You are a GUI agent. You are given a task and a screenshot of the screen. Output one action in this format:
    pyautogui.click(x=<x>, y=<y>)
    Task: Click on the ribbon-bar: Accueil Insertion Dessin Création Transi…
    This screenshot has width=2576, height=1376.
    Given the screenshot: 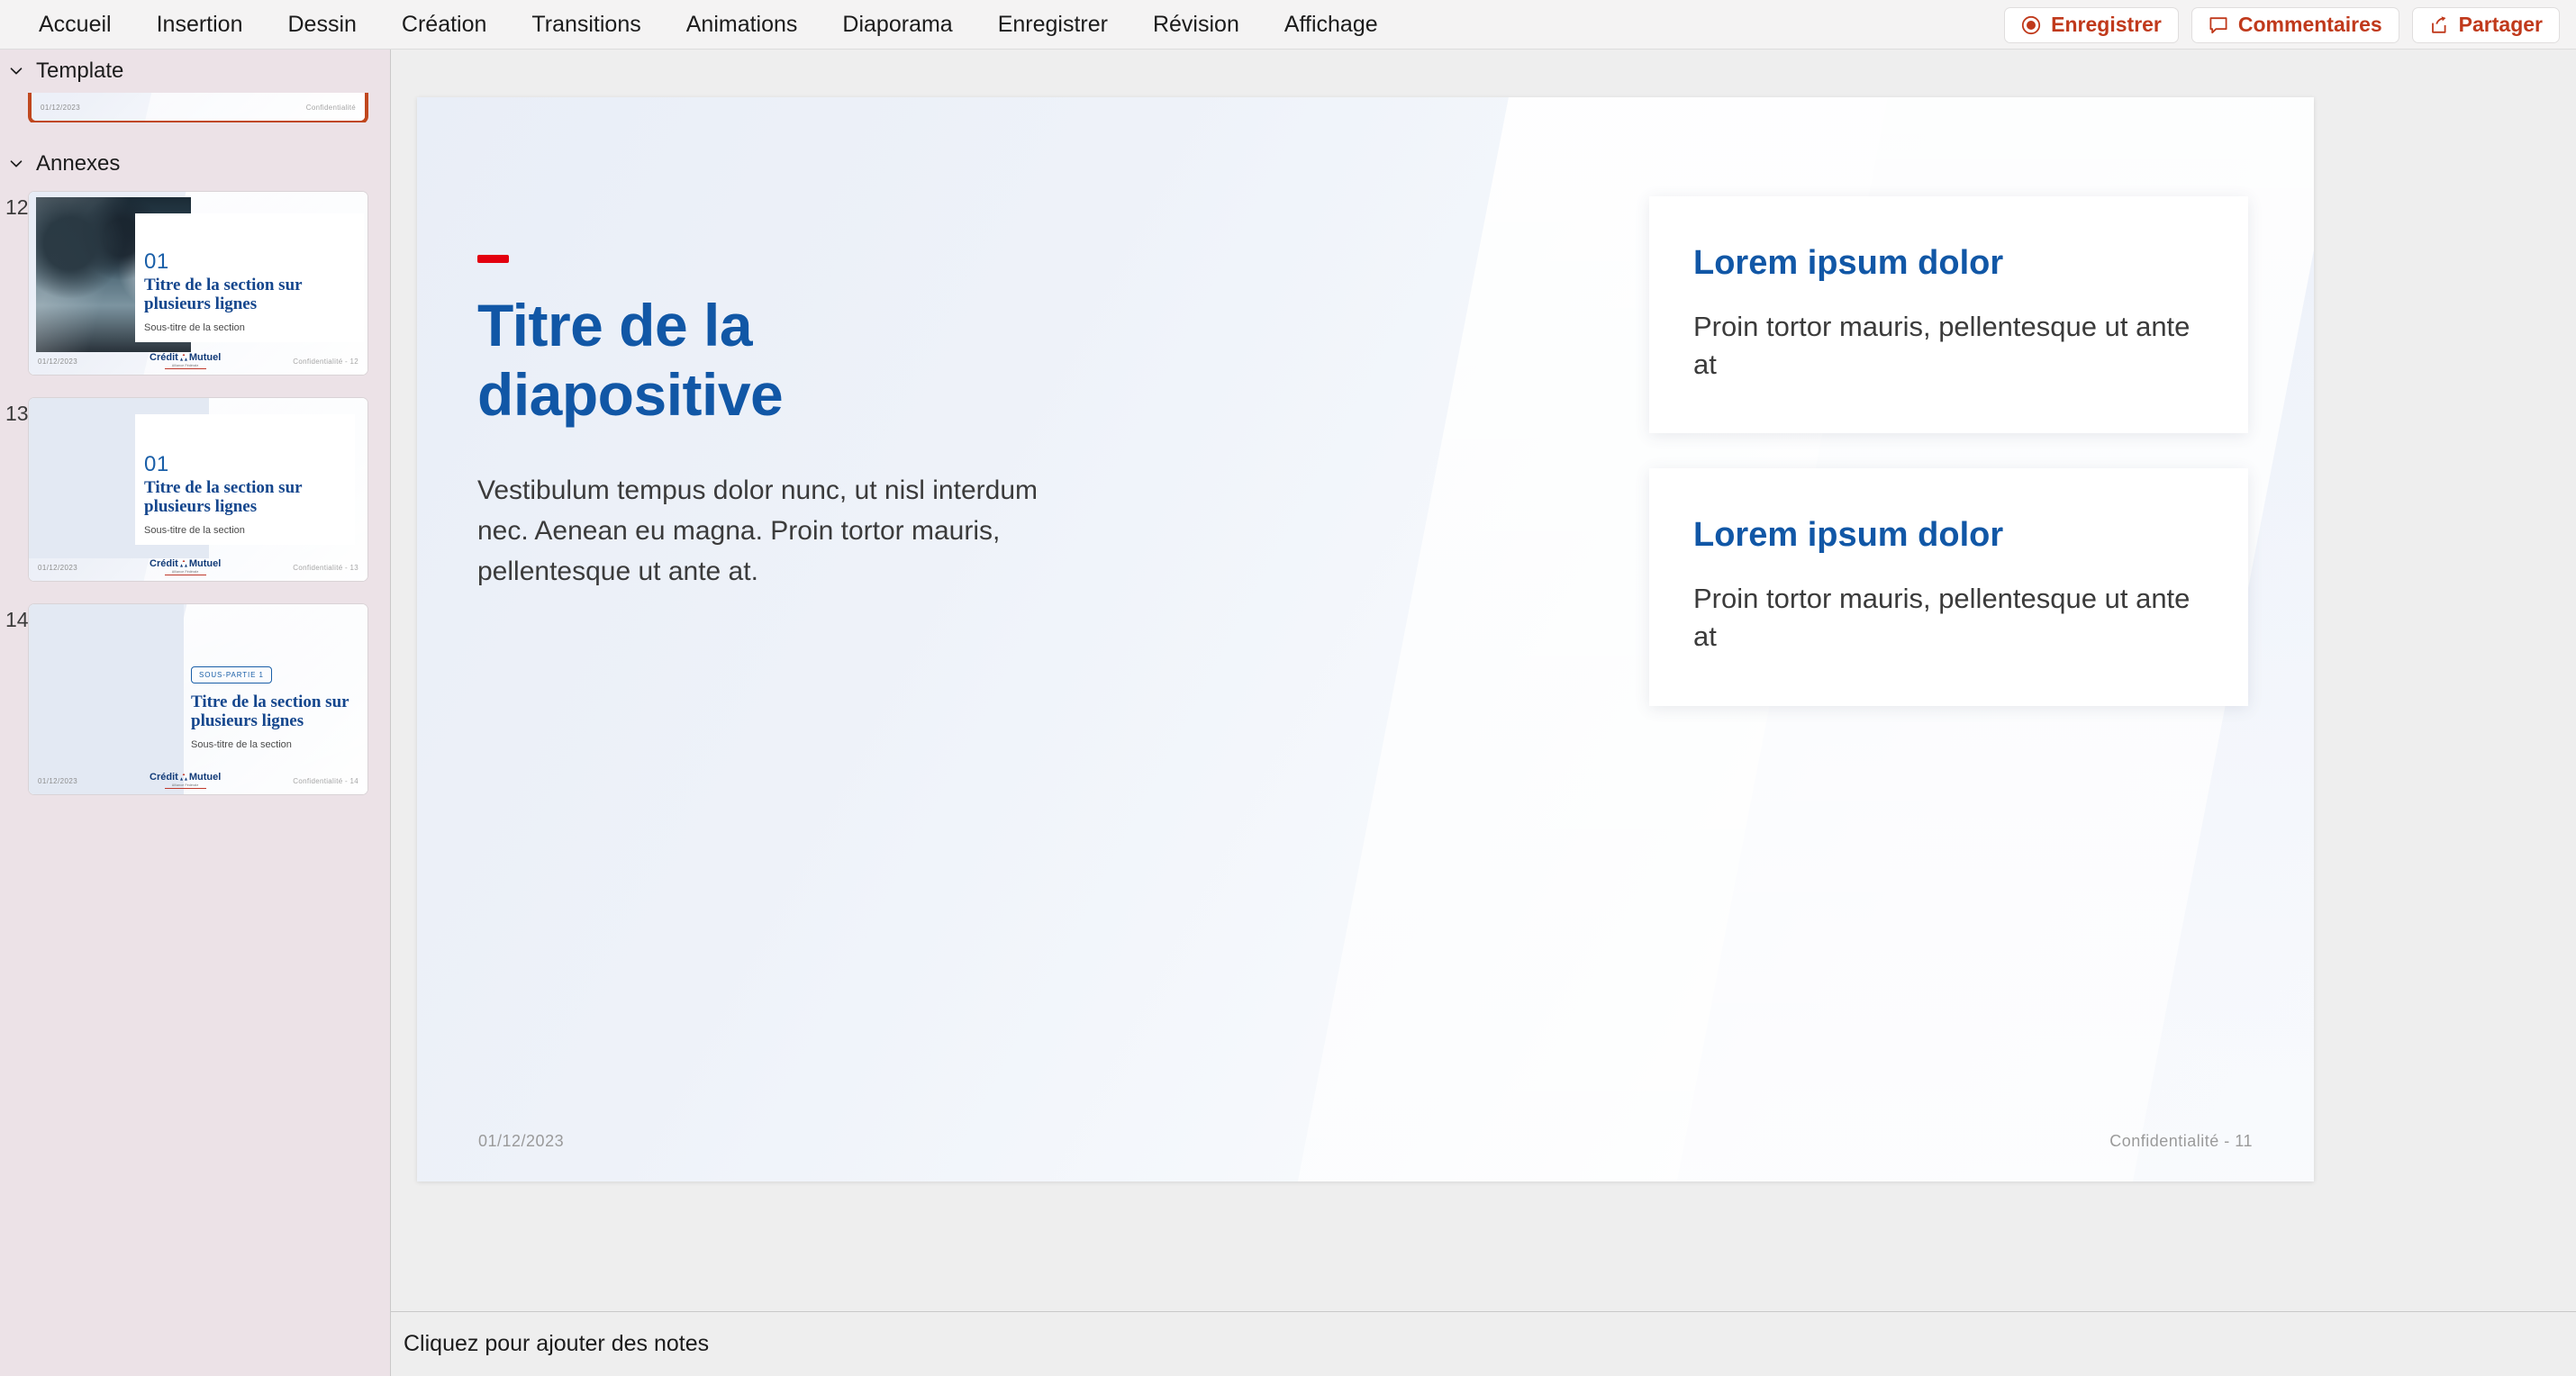 What is the action you would take?
    pyautogui.click(x=1288, y=25)
    